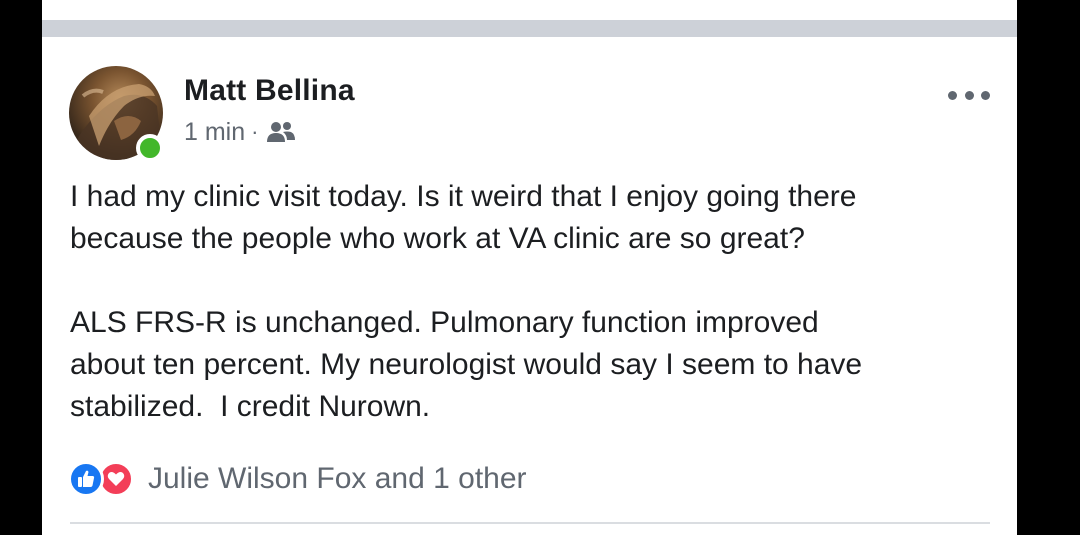  What do you see at coordinates (150, 148) in the screenshot?
I see `online-status-dot` at bounding box center [150, 148].